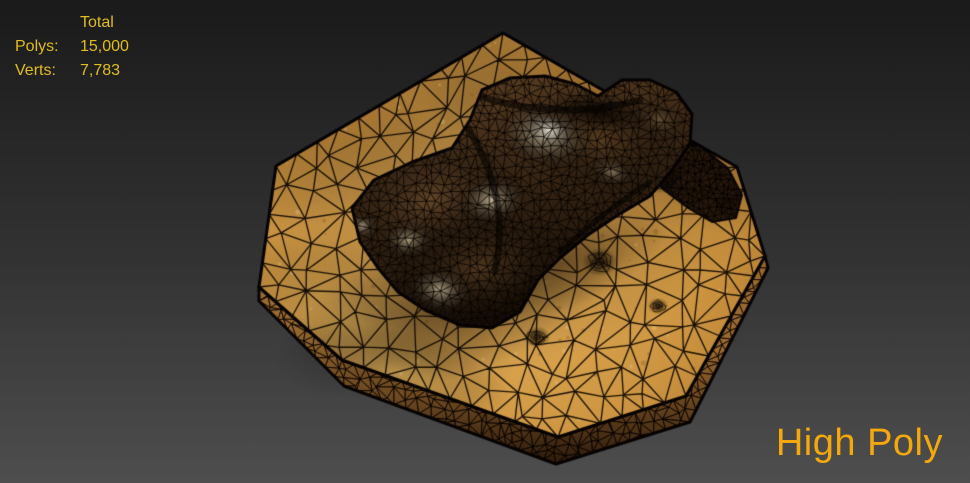  Describe the element at coordinates (97, 22) in the screenshot. I see `stats-header: Total` at that location.